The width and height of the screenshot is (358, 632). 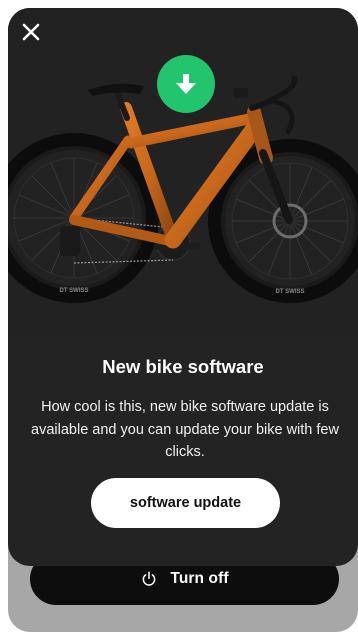 What do you see at coordinates (199, 578) in the screenshot?
I see `turn-off-label: Turn off` at bounding box center [199, 578].